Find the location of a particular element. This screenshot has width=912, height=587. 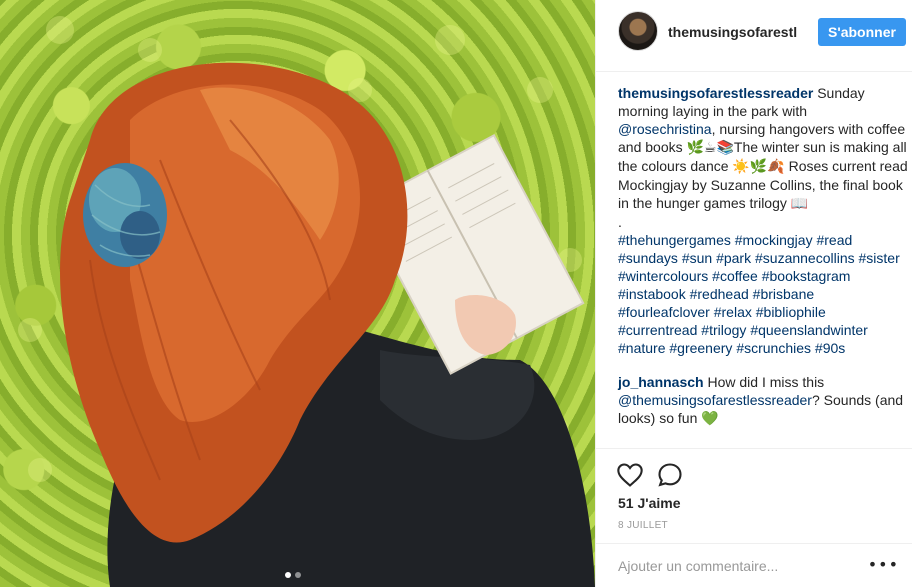

hashtag-link: #bookstagram is located at coordinates (806, 276).